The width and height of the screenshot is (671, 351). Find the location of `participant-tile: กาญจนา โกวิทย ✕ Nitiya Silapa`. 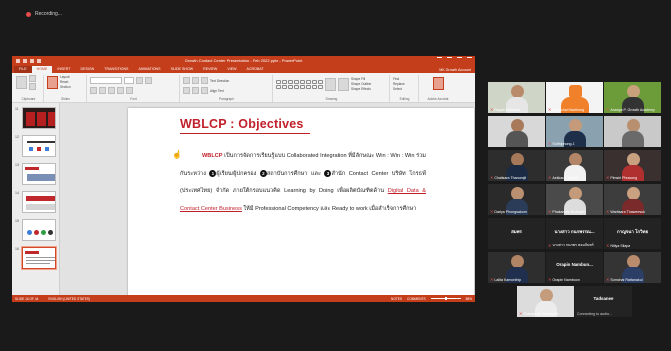

participant-tile: กาญจนา โกวิทย ✕ Nitiya Silapa is located at coordinates (632, 233).